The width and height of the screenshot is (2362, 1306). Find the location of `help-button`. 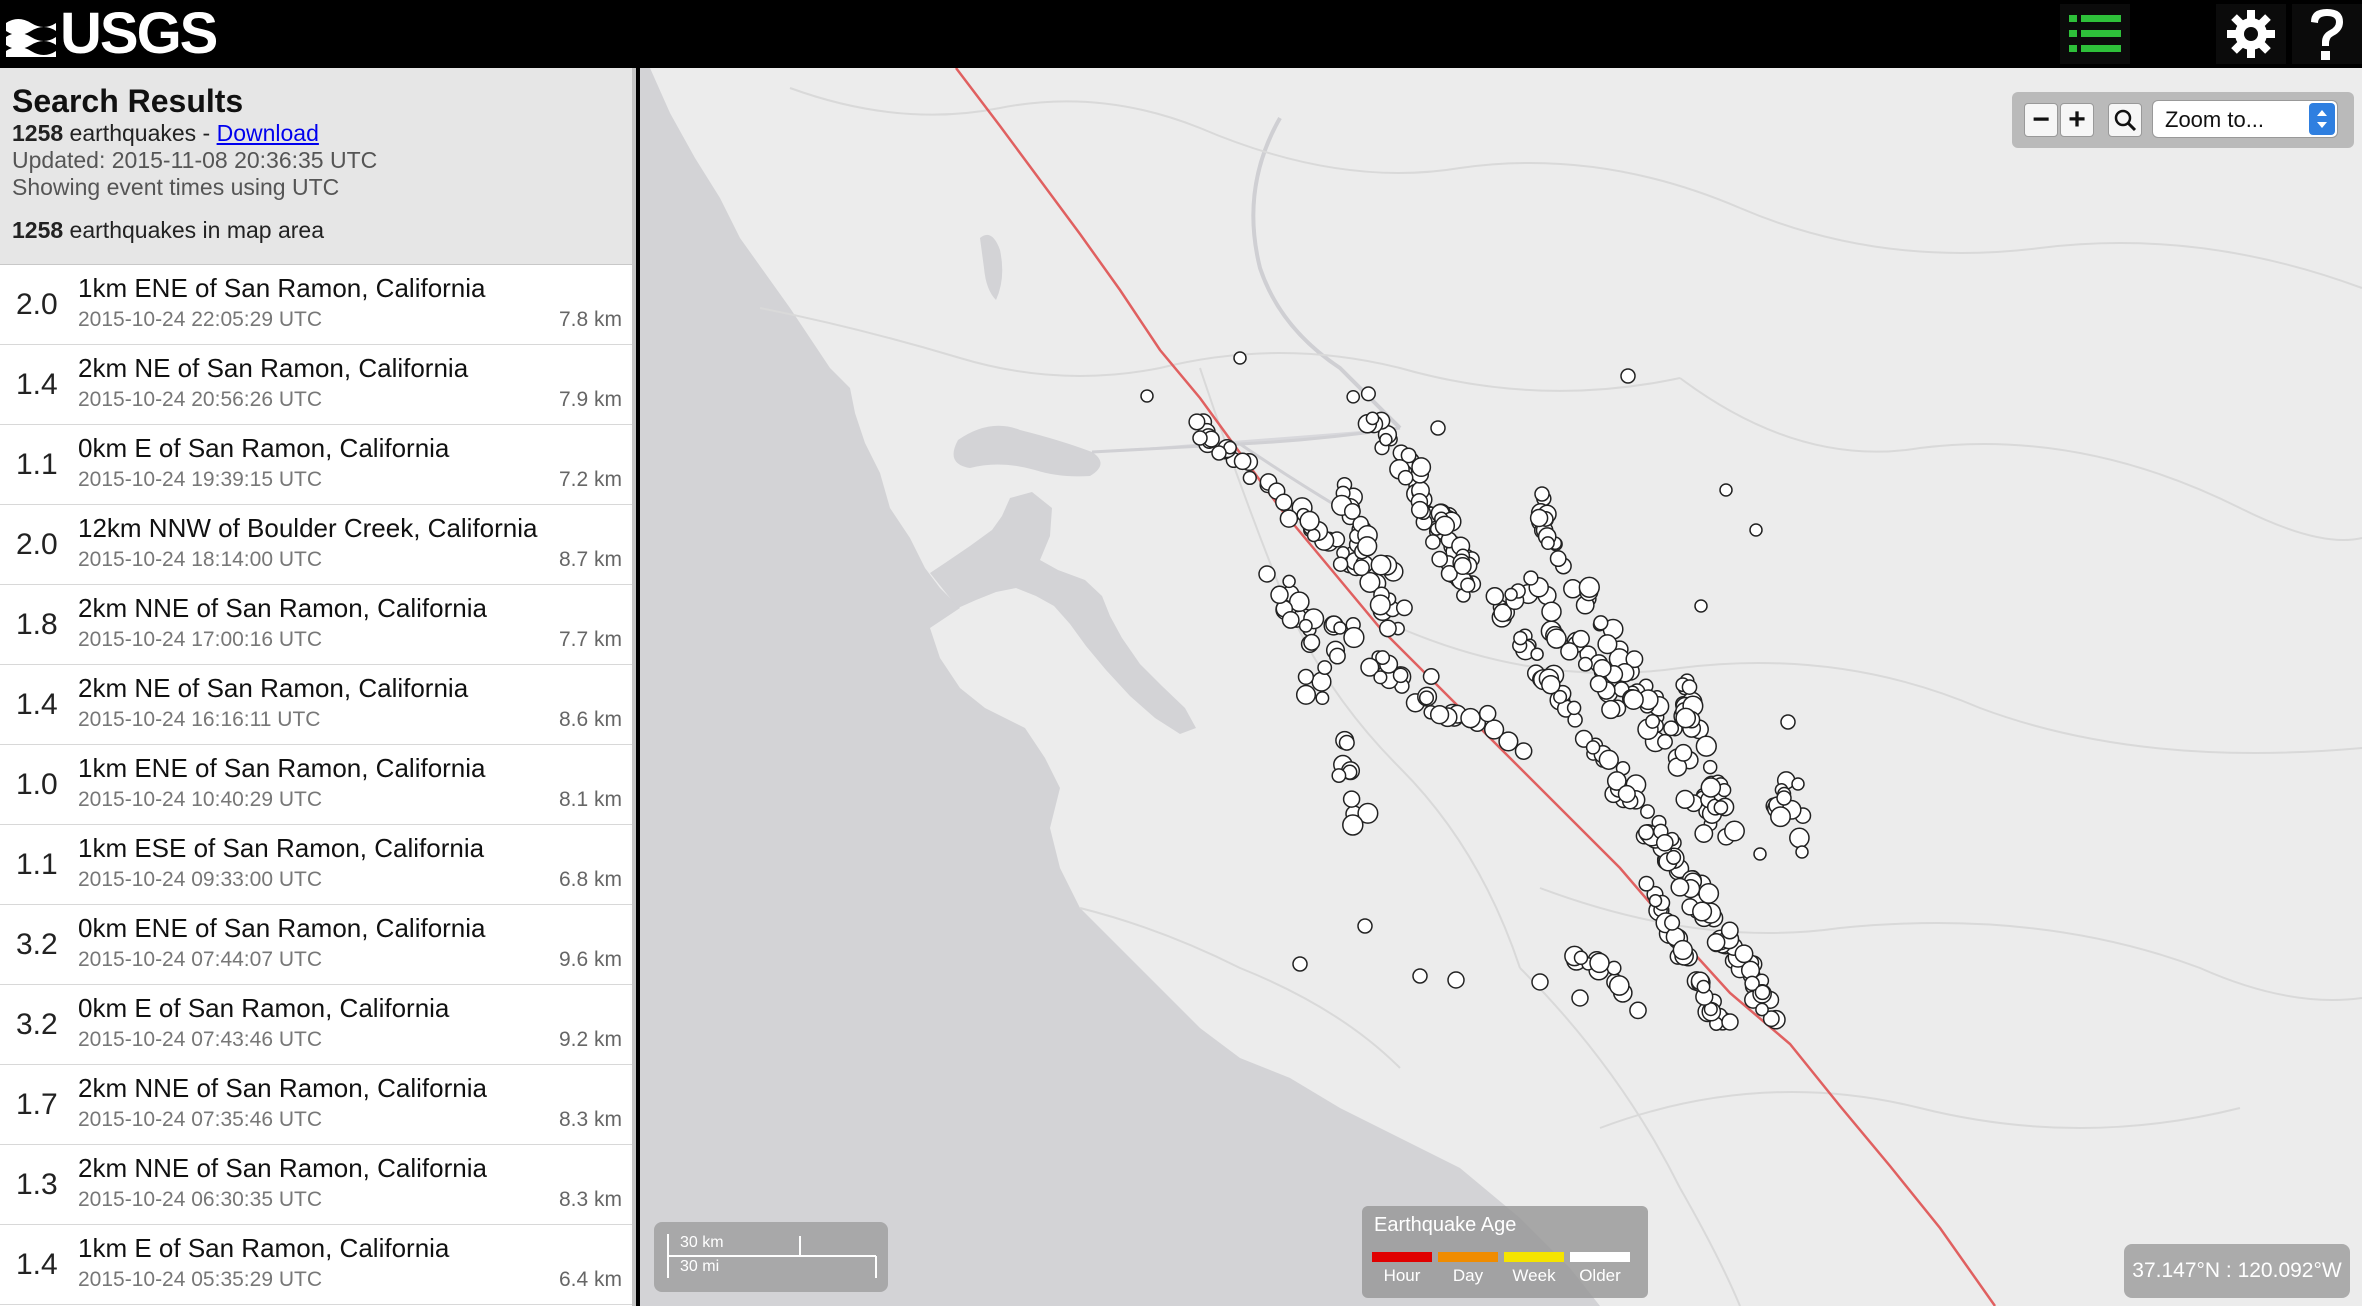

help-button is located at coordinates (2327, 34).